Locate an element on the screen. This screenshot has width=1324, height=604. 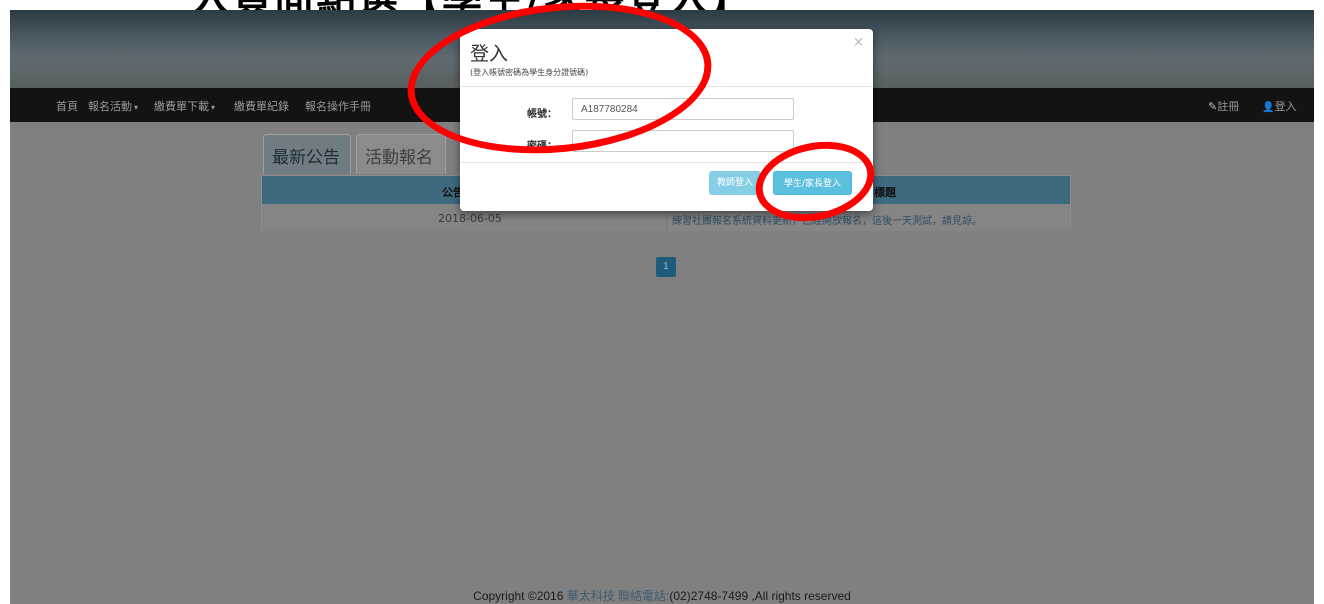
tab-latest-news: 最新公告 is located at coordinates (307, 154).